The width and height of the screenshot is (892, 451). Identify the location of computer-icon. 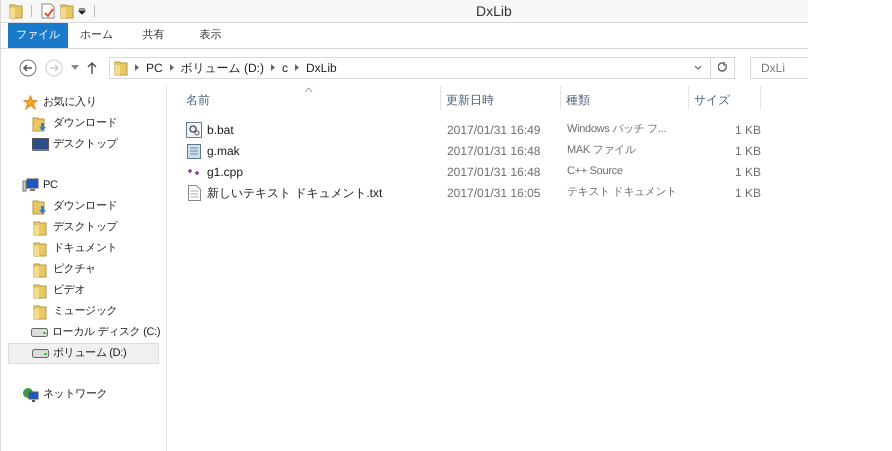
(30, 185).